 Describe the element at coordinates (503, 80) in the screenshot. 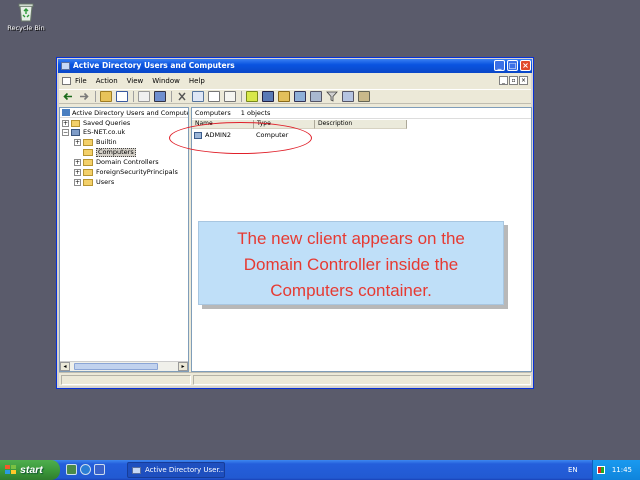

I see `mdi-minimize-button: _` at that location.